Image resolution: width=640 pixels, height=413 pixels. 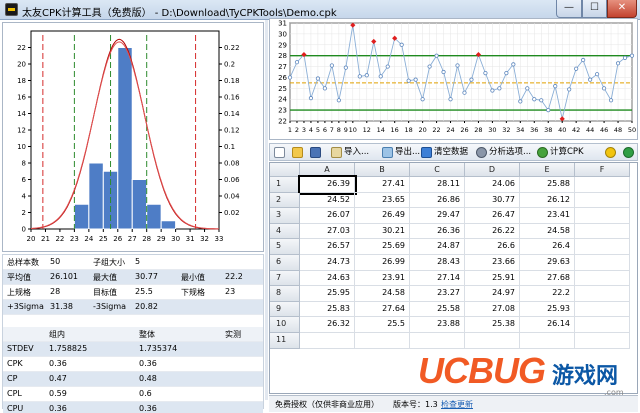 I want to click on new-button, so click(x=280, y=152).